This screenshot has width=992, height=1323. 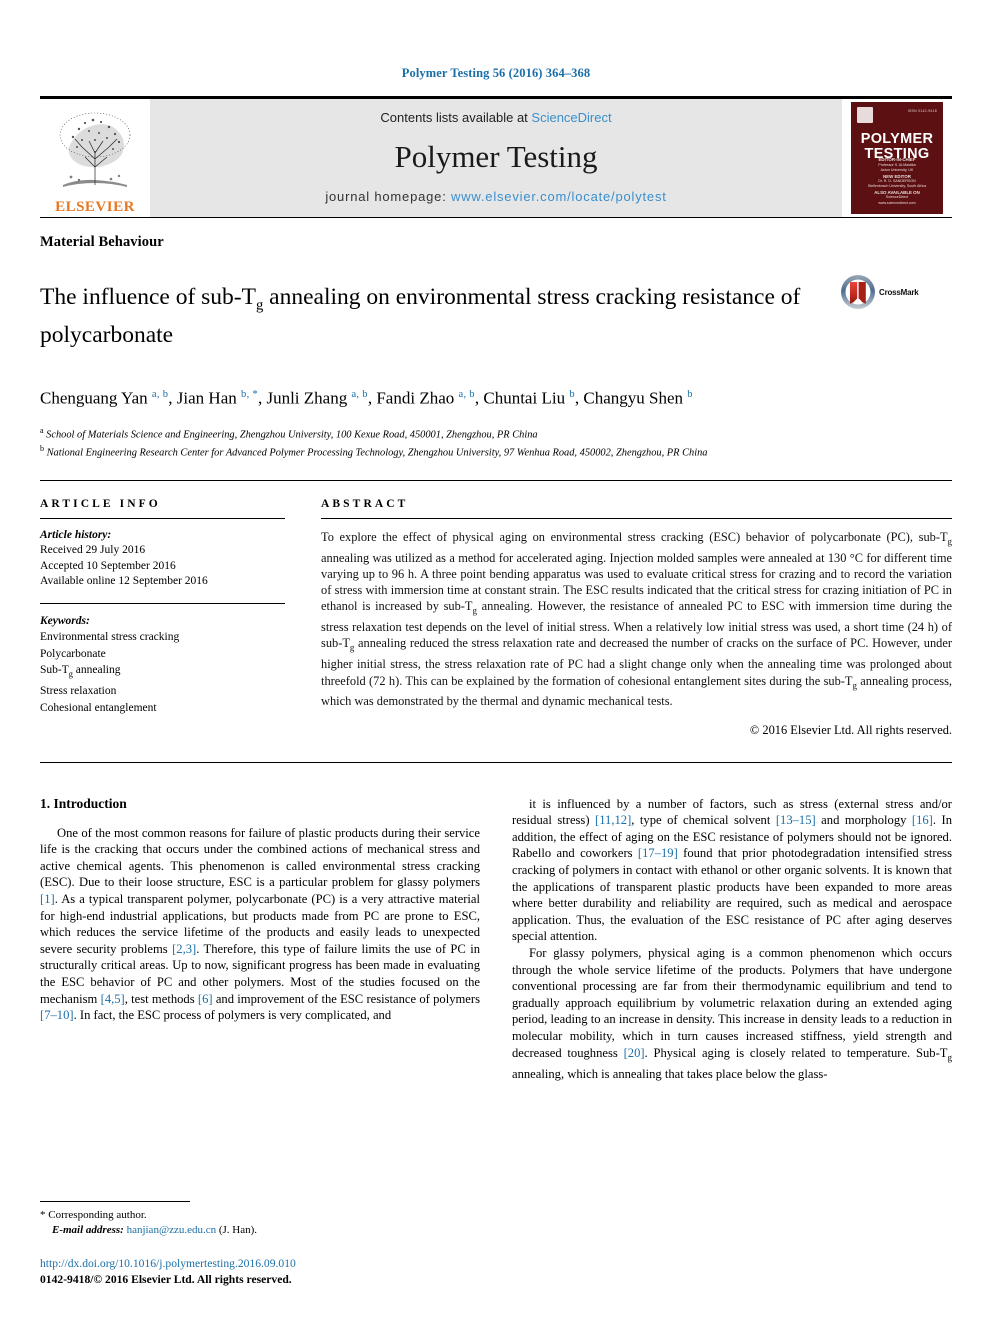 What do you see at coordinates (922, 111) in the screenshot?
I see `cover-issn: ISSN 0142-9418` at bounding box center [922, 111].